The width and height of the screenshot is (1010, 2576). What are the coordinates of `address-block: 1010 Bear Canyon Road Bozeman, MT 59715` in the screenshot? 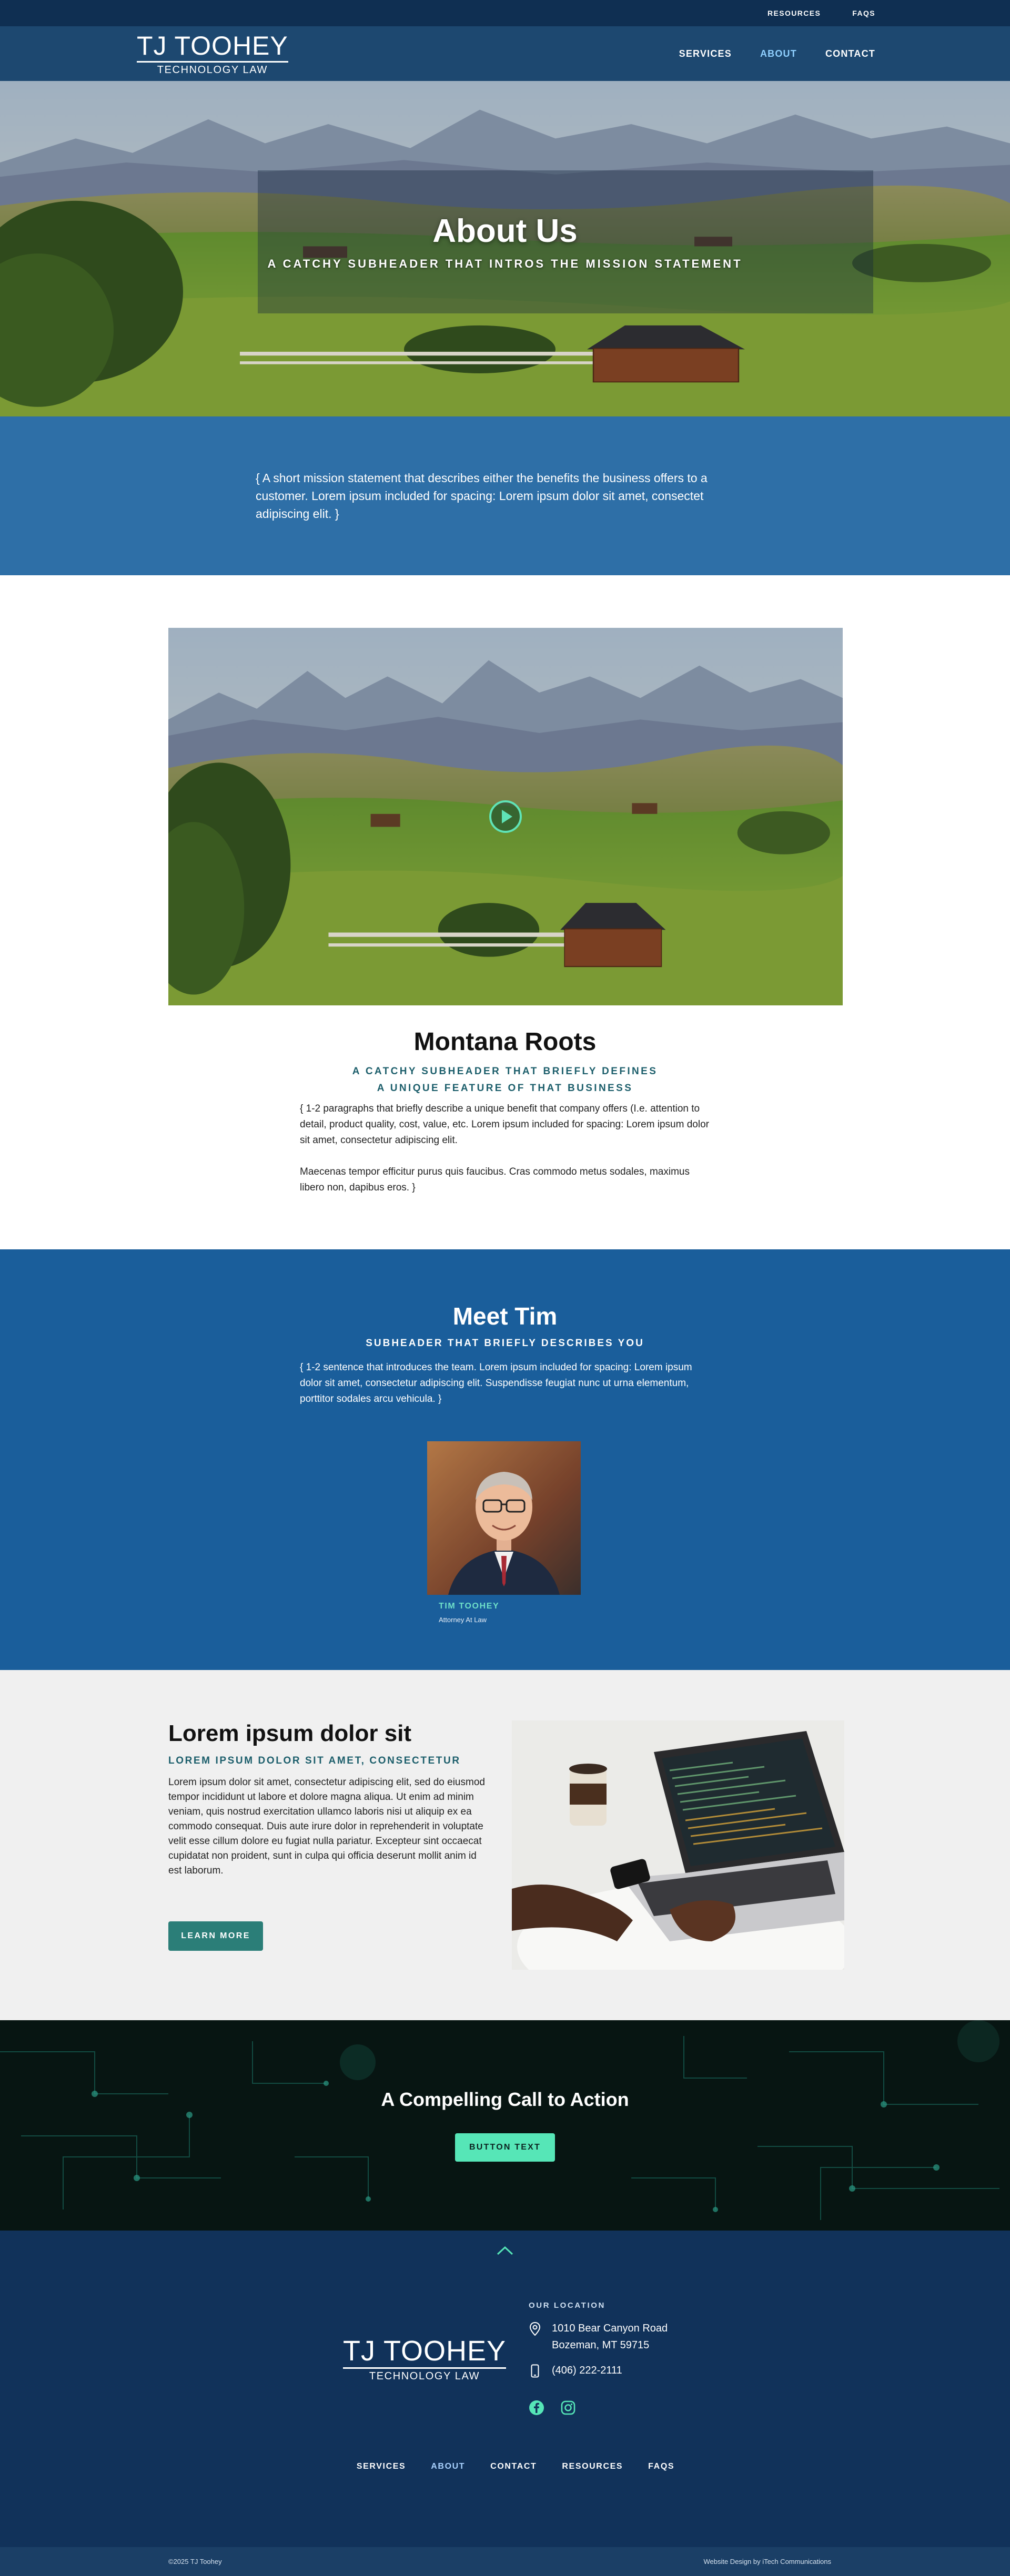 It's located at (598, 2337).